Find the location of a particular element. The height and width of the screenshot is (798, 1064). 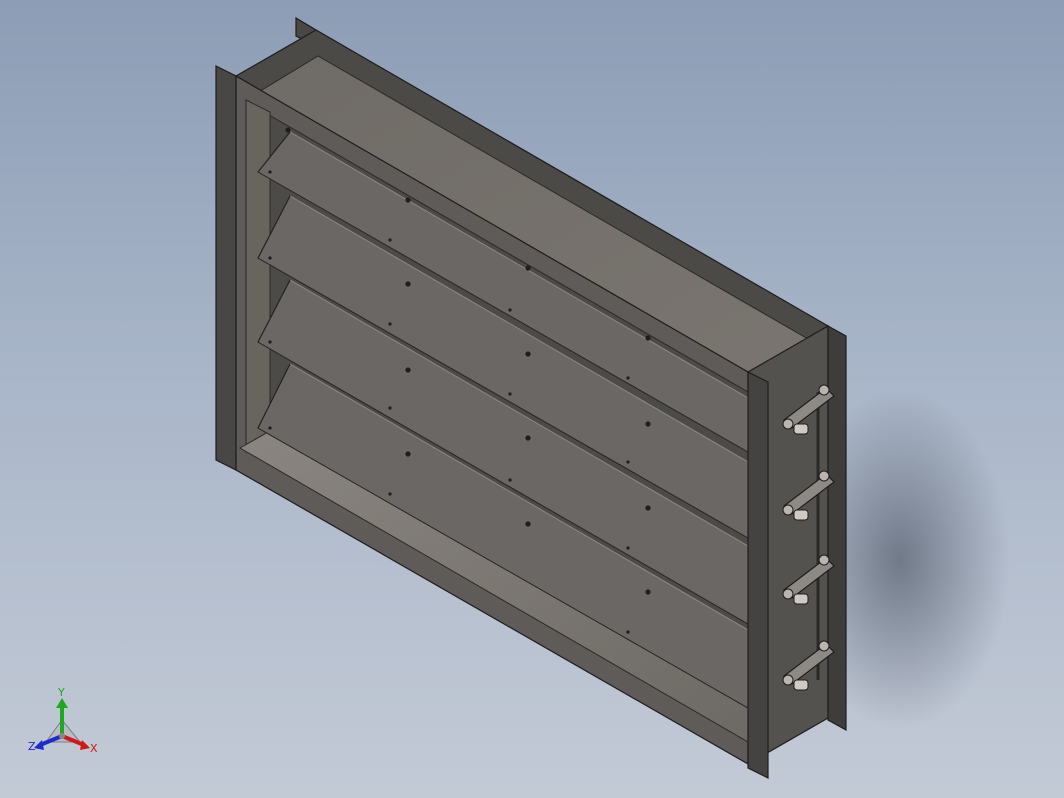

z-axis-label: Z is located at coordinates (32, 746).